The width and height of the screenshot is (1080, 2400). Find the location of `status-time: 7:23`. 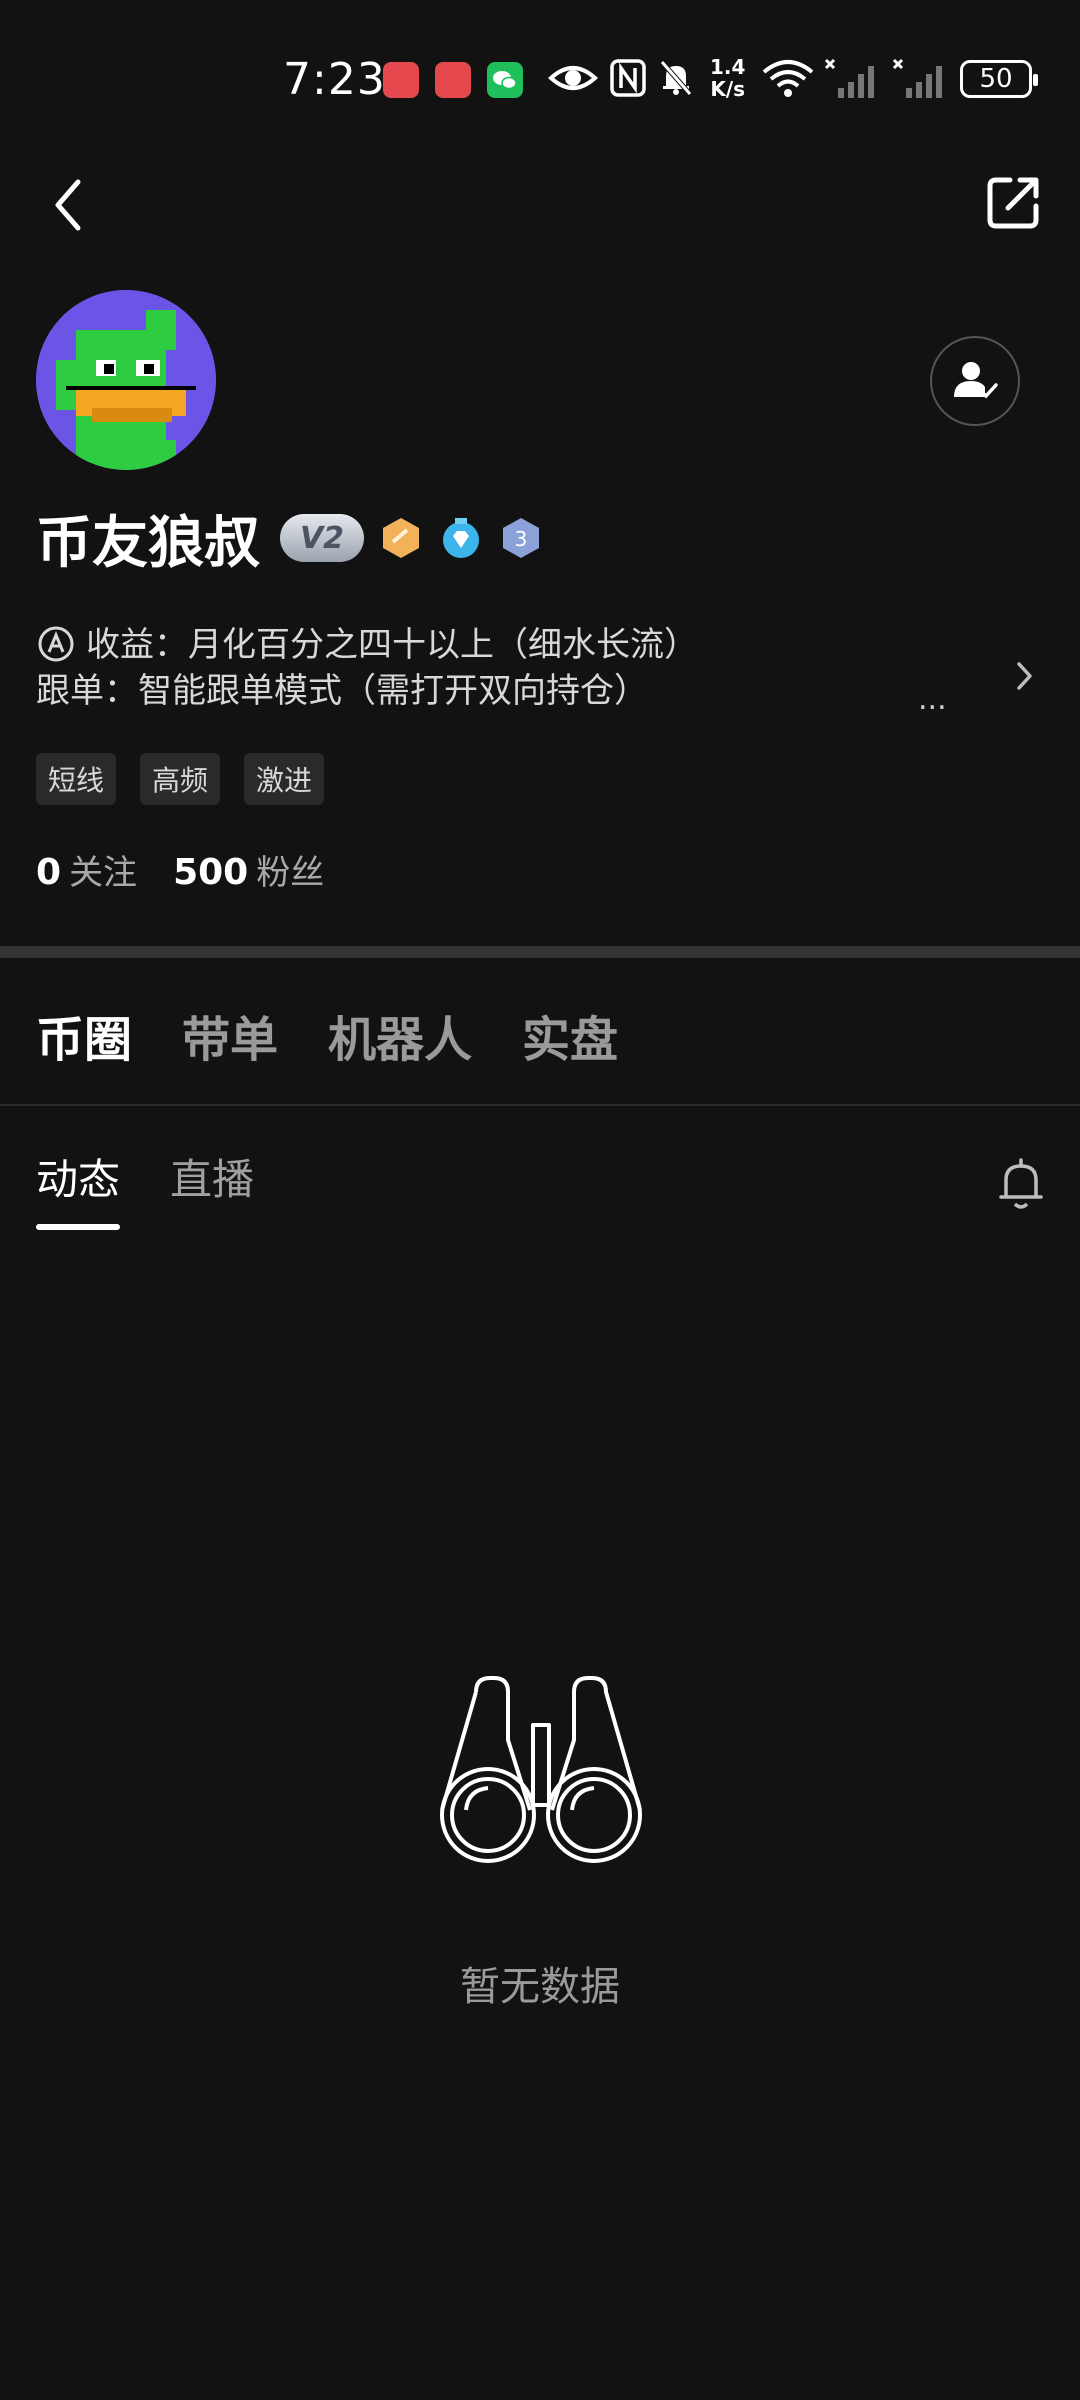

status-time: 7:23 is located at coordinates (334, 79).